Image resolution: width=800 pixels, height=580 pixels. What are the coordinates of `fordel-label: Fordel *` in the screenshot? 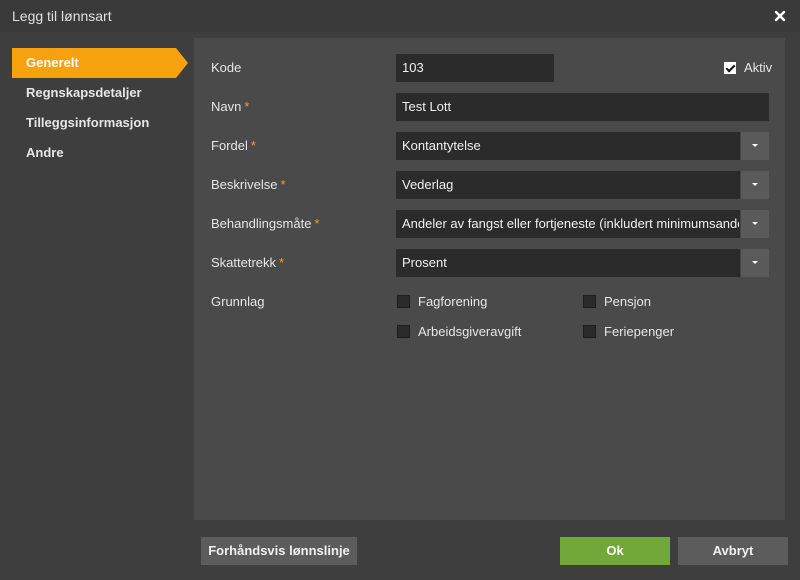 It's located at (233, 145).